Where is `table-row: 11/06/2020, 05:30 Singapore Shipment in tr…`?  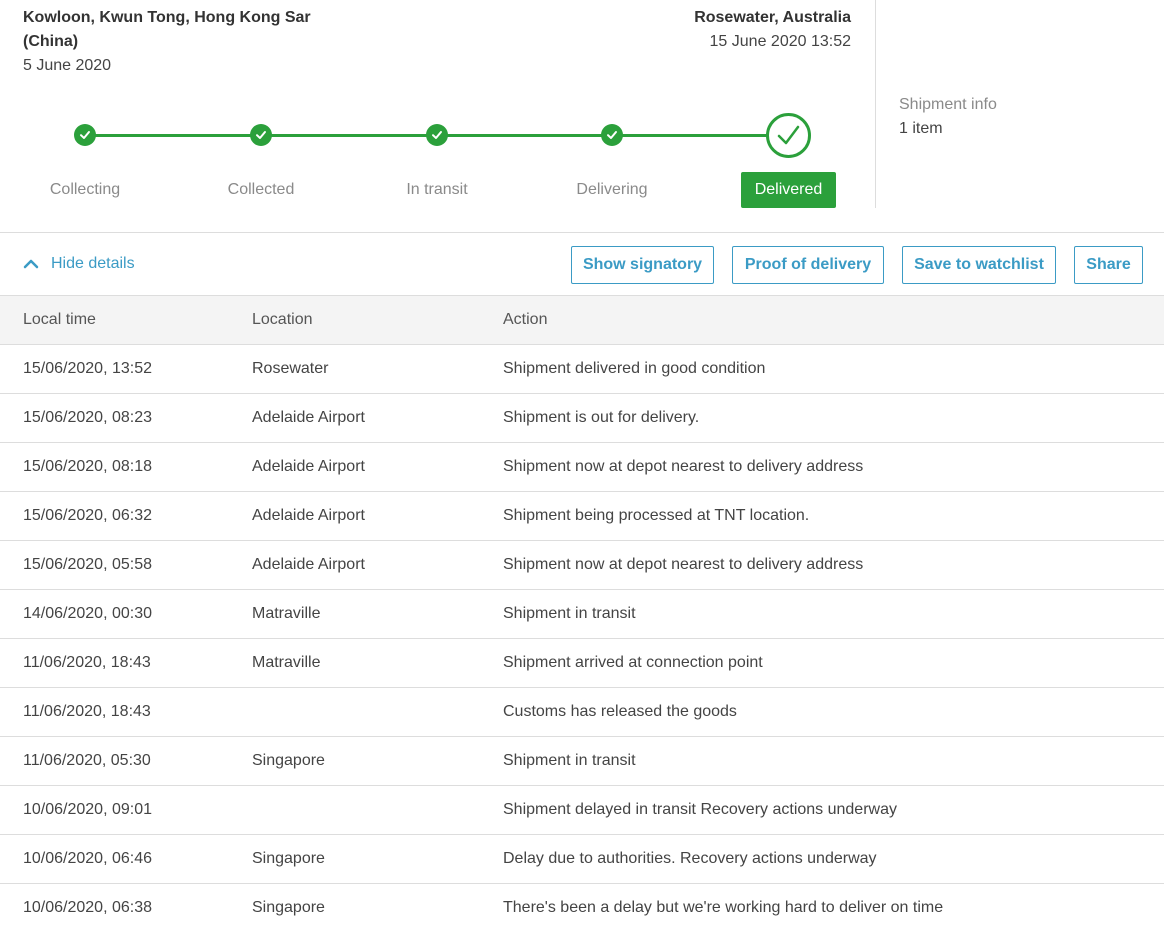
table-row: 11/06/2020, 05:30 Singapore Shipment in tr… is located at coordinates (582, 761).